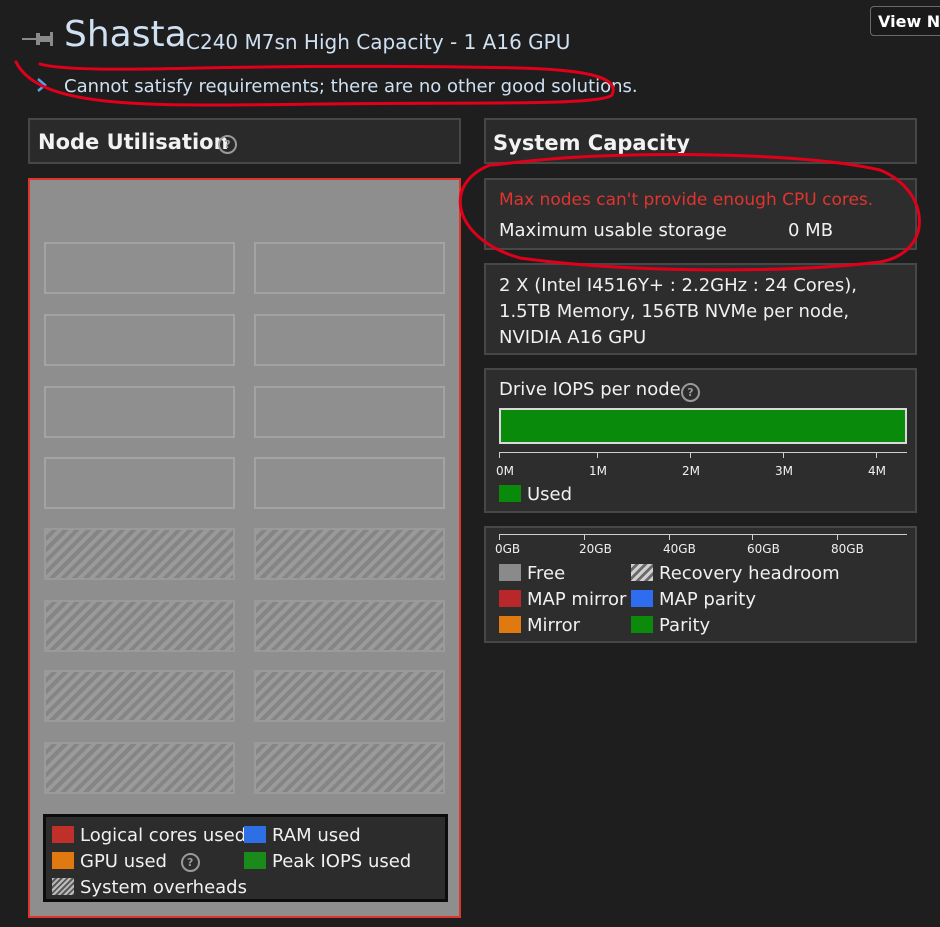 The width and height of the screenshot is (940, 927). I want to click on legend-item: MAP parity, so click(693, 599).